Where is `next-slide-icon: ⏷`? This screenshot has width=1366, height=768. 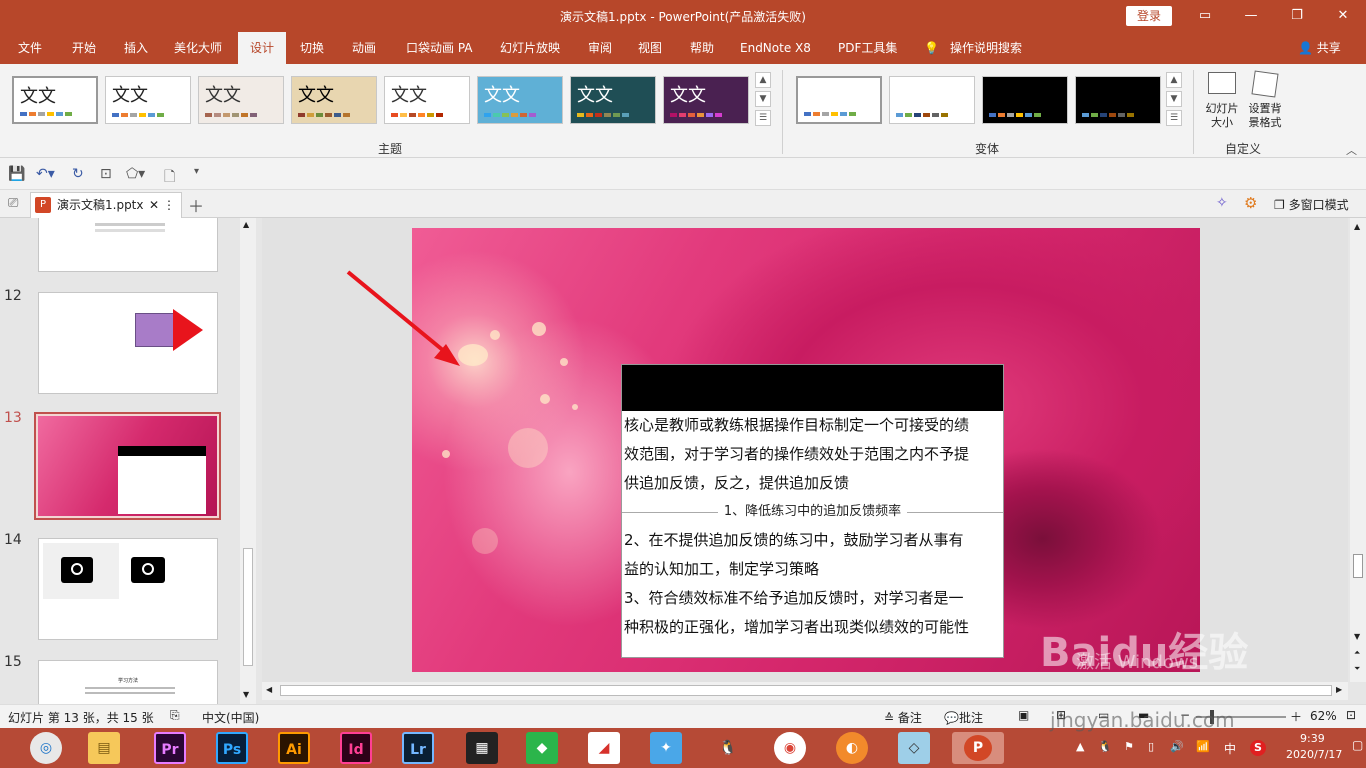 next-slide-icon: ⏷ is located at coordinates (1357, 669).